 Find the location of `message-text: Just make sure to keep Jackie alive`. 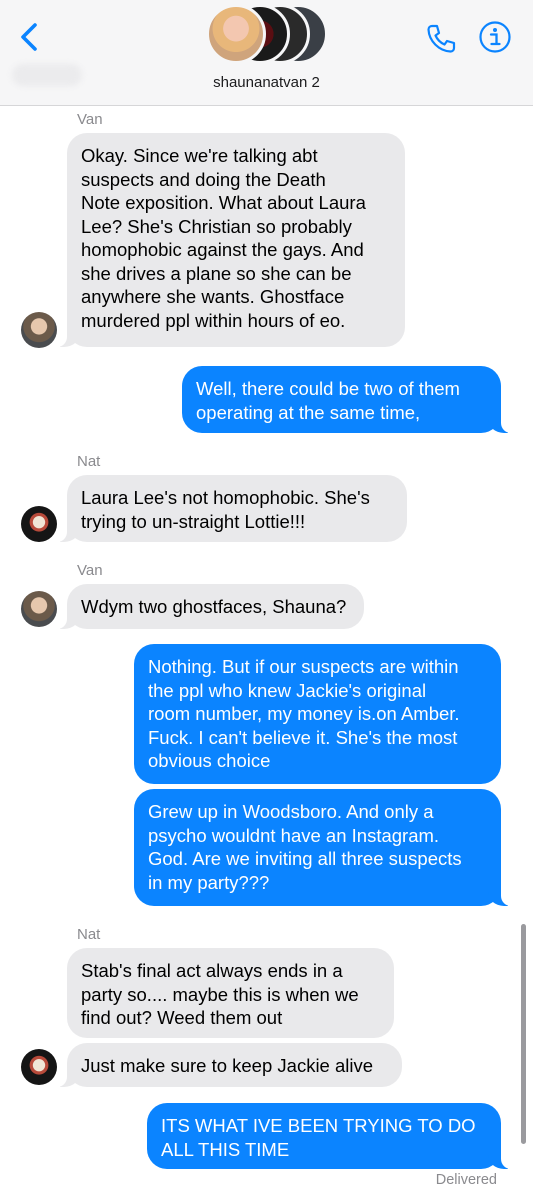

message-text: Just make sure to keep Jackie alive is located at coordinates (227, 1065).